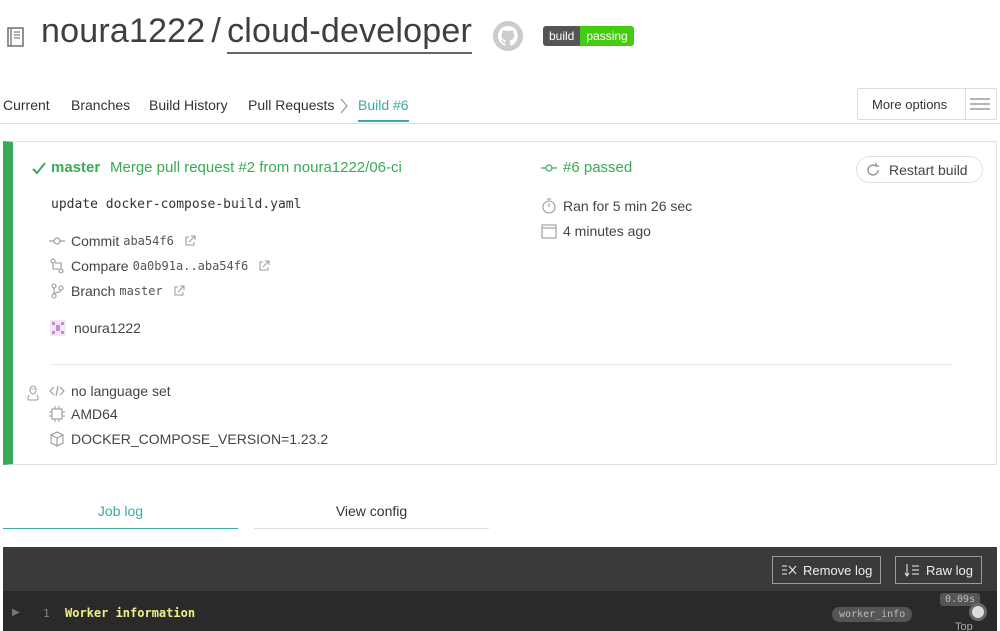 The width and height of the screenshot is (1000, 631). Describe the element at coordinates (57, 391) in the screenshot. I see `code-icon` at that location.